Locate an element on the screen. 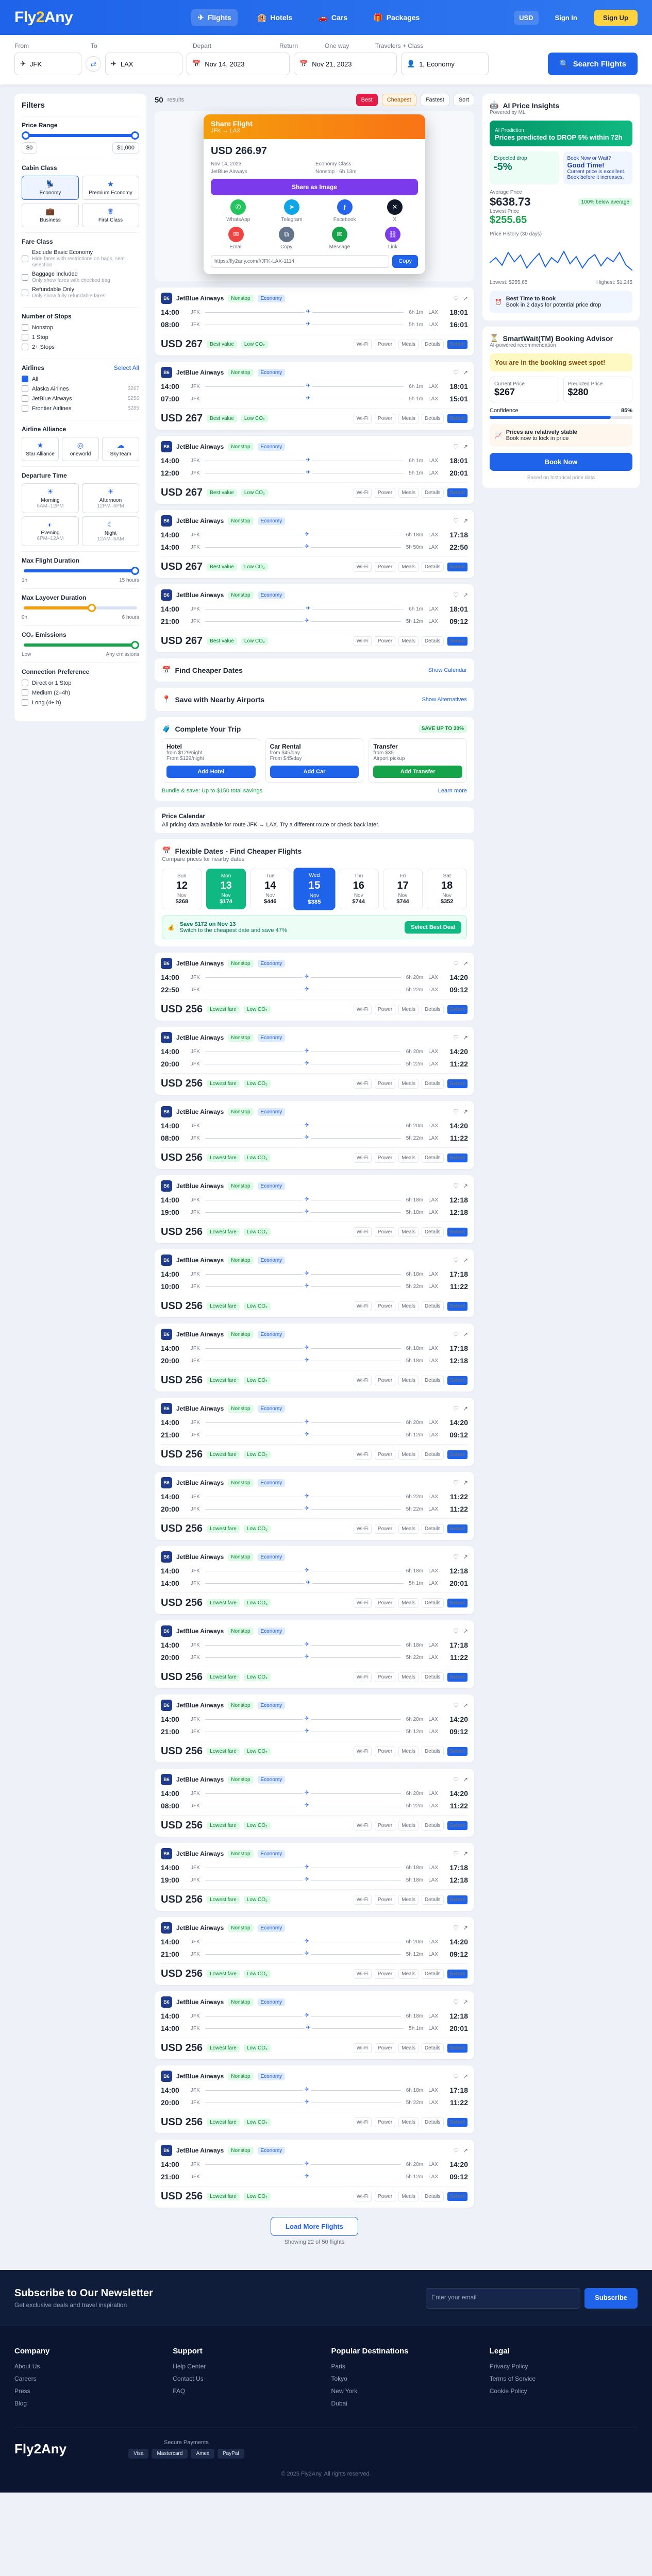  footer-link: Privacy Policy is located at coordinates (564, 2366).